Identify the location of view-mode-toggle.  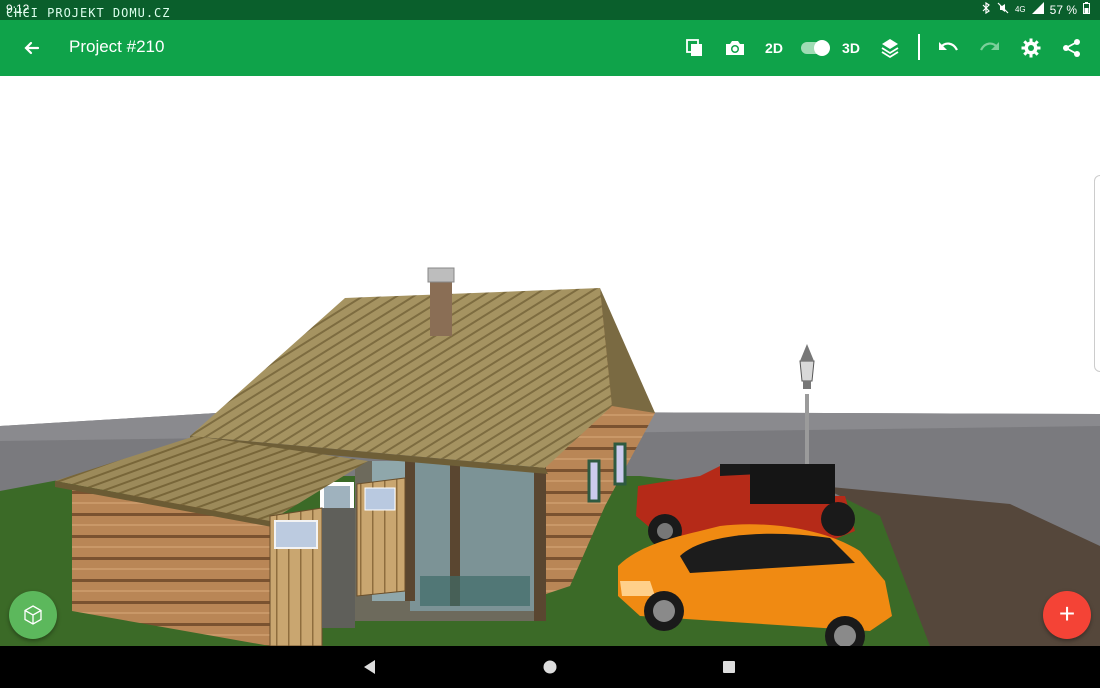
(816, 48).